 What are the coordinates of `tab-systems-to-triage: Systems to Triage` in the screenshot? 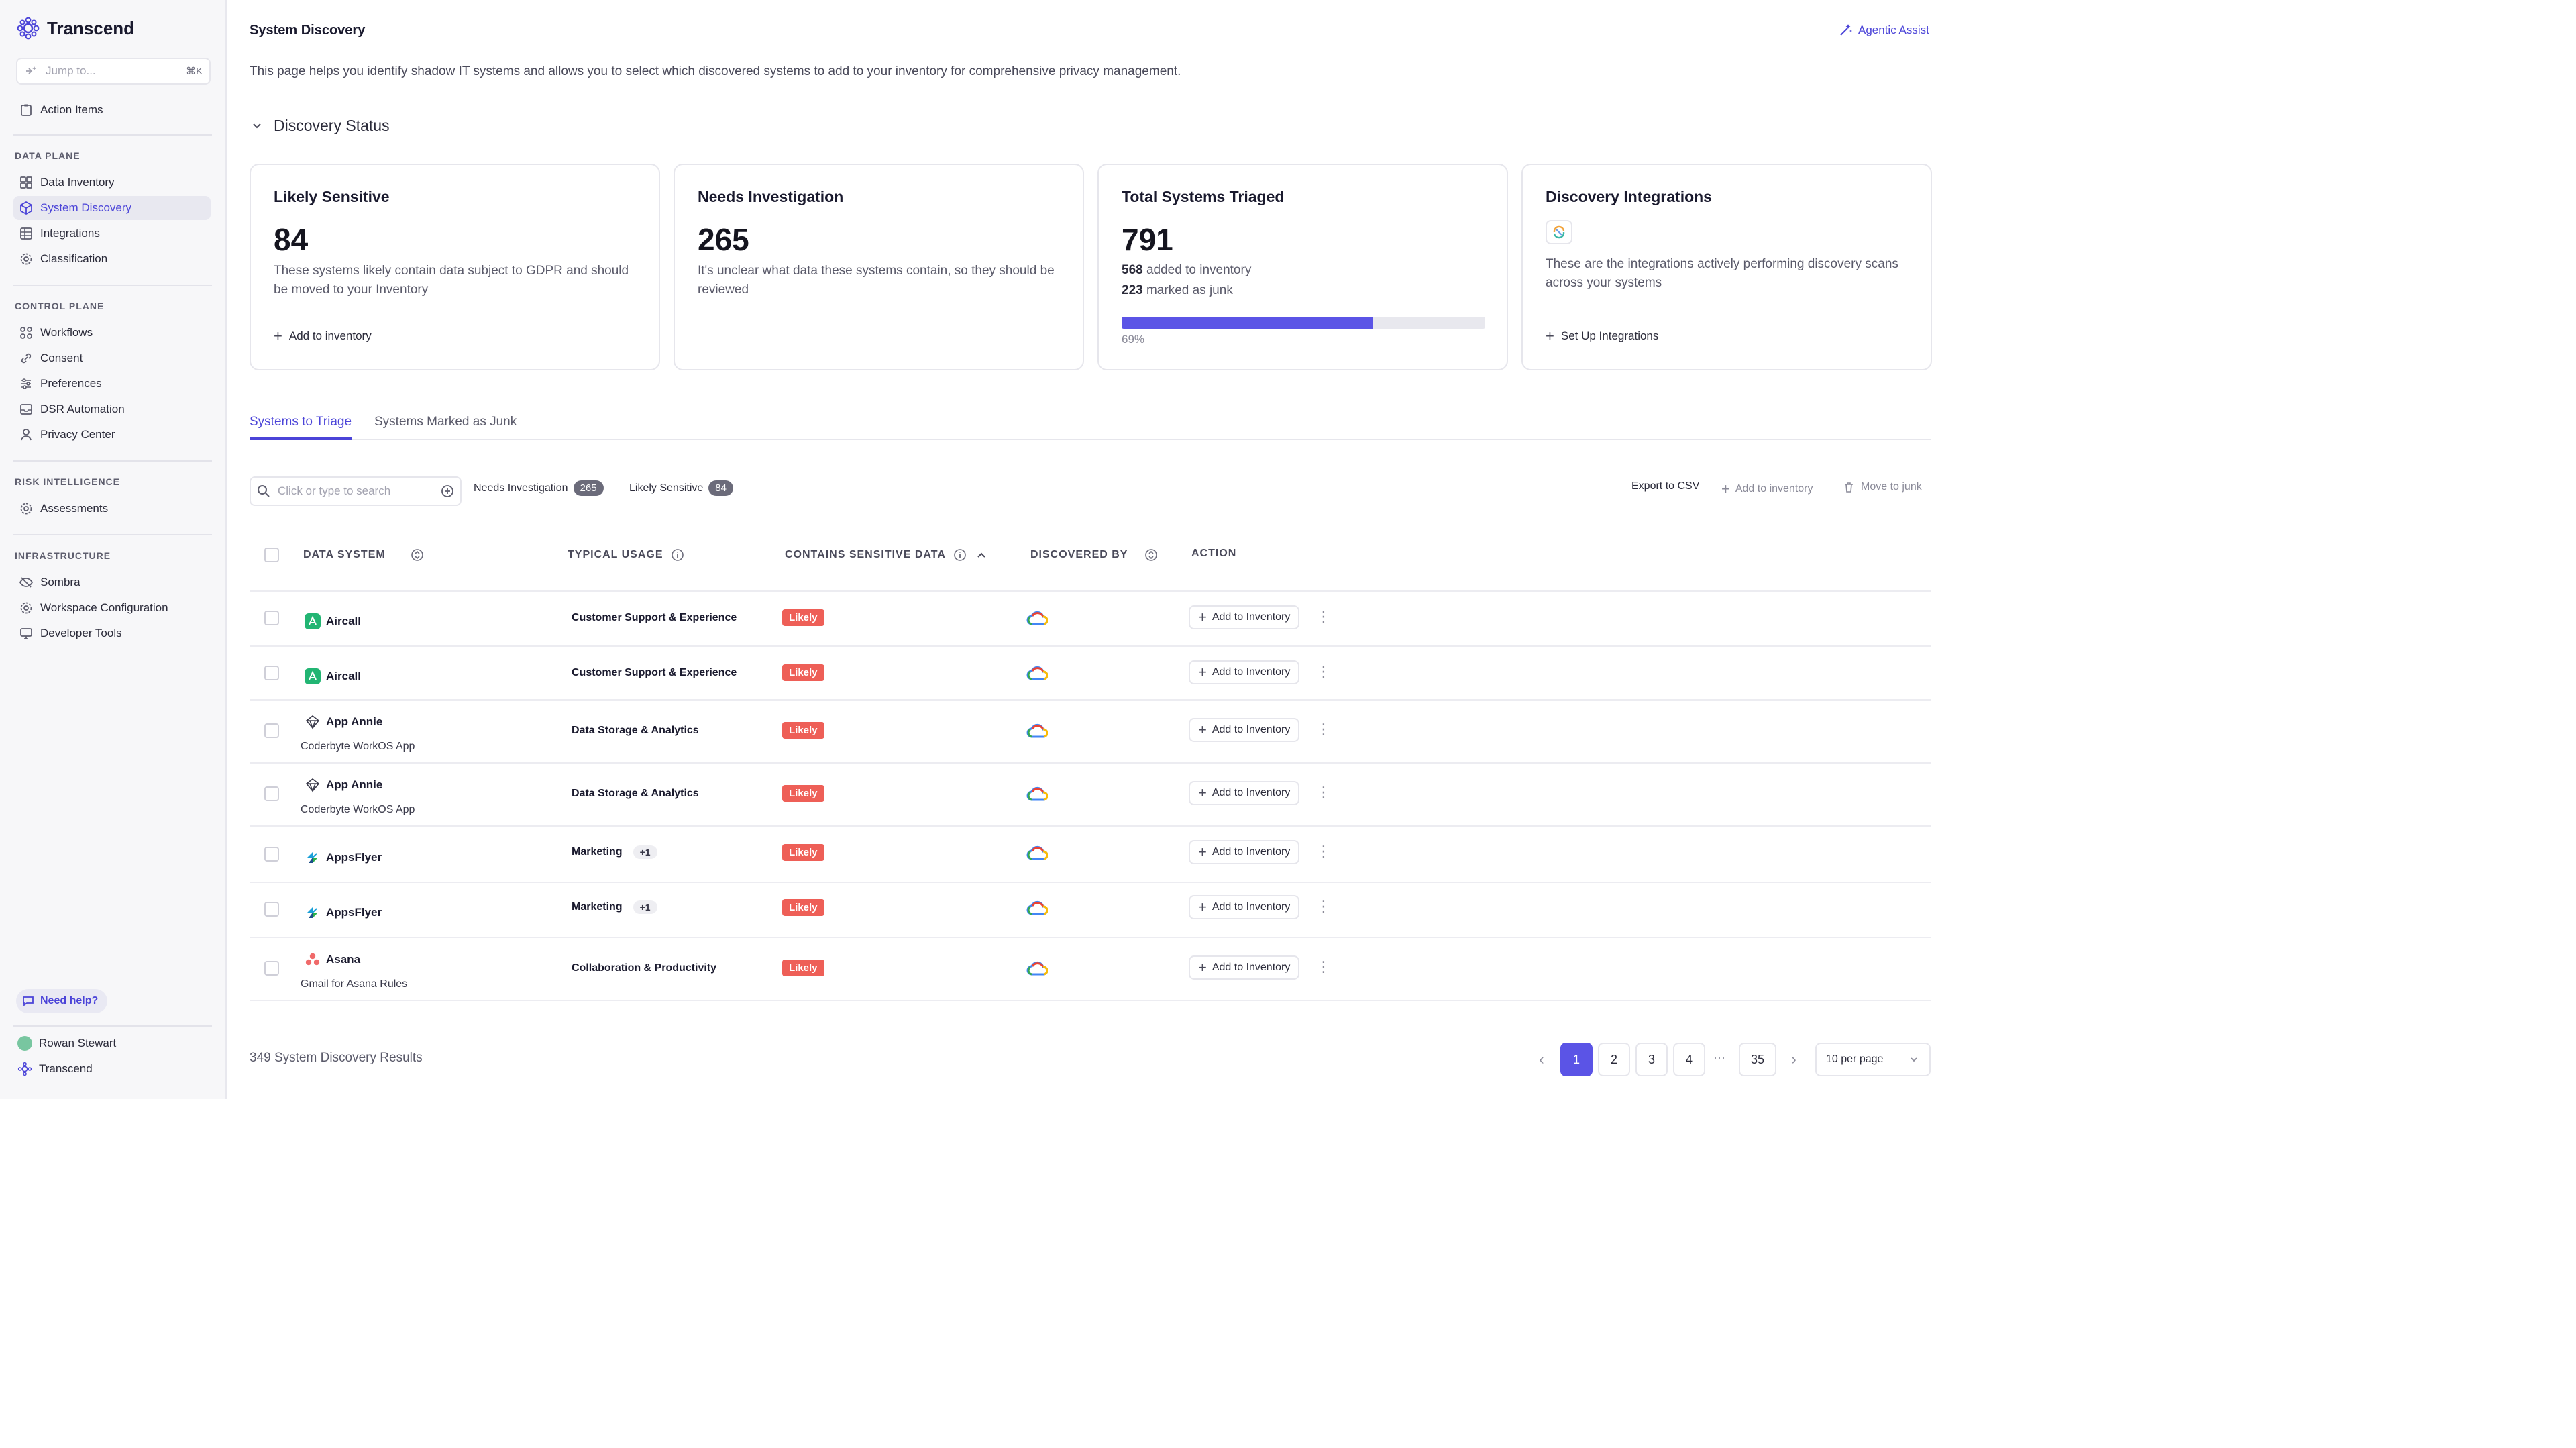 It's located at (301, 427).